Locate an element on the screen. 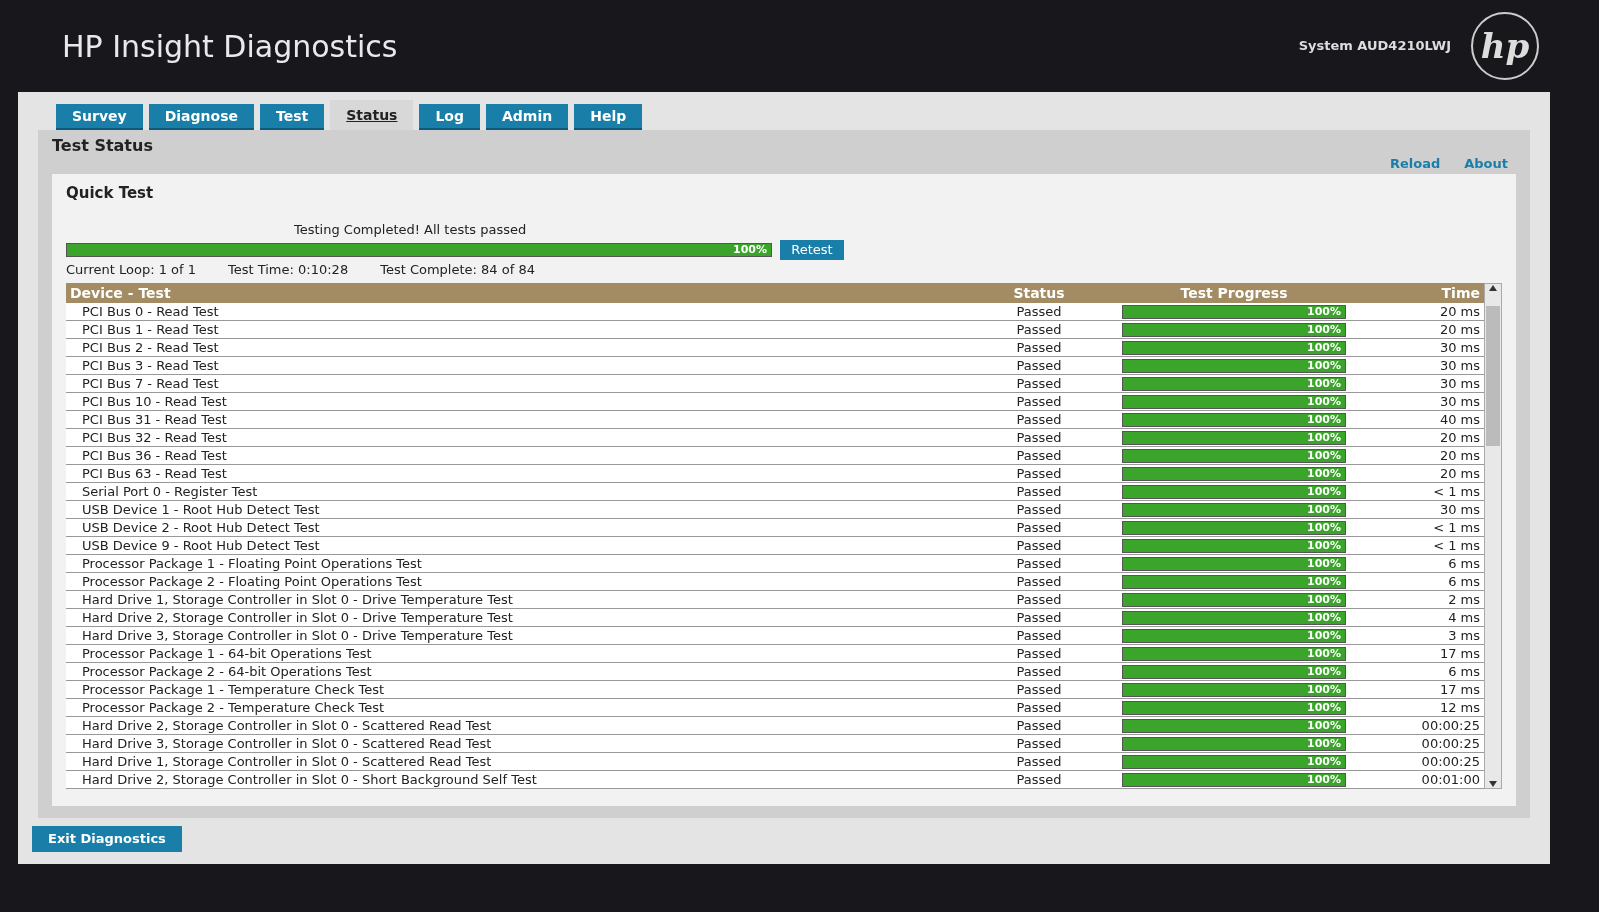 The width and height of the screenshot is (1599, 912). test-name: USB Device 1 - Root Hub Detect Test is located at coordinates (201, 509).